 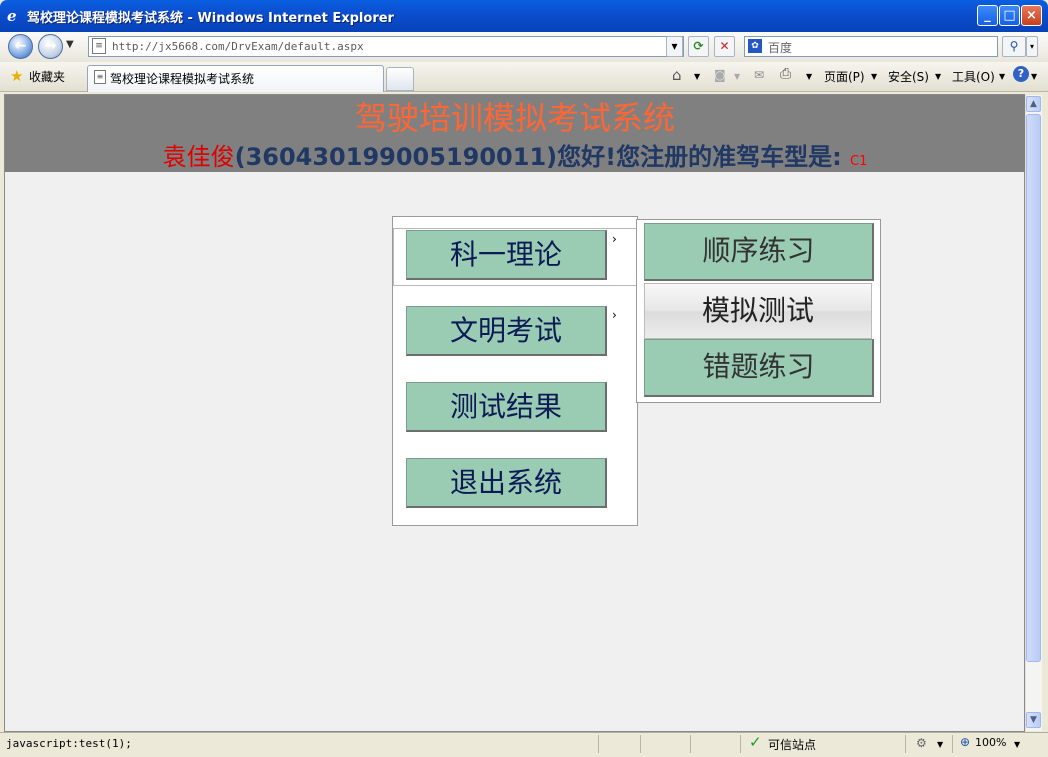 What do you see at coordinates (1002, 76) in the screenshot?
I see `tools-menu-dropdown-icon: ▼` at bounding box center [1002, 76].